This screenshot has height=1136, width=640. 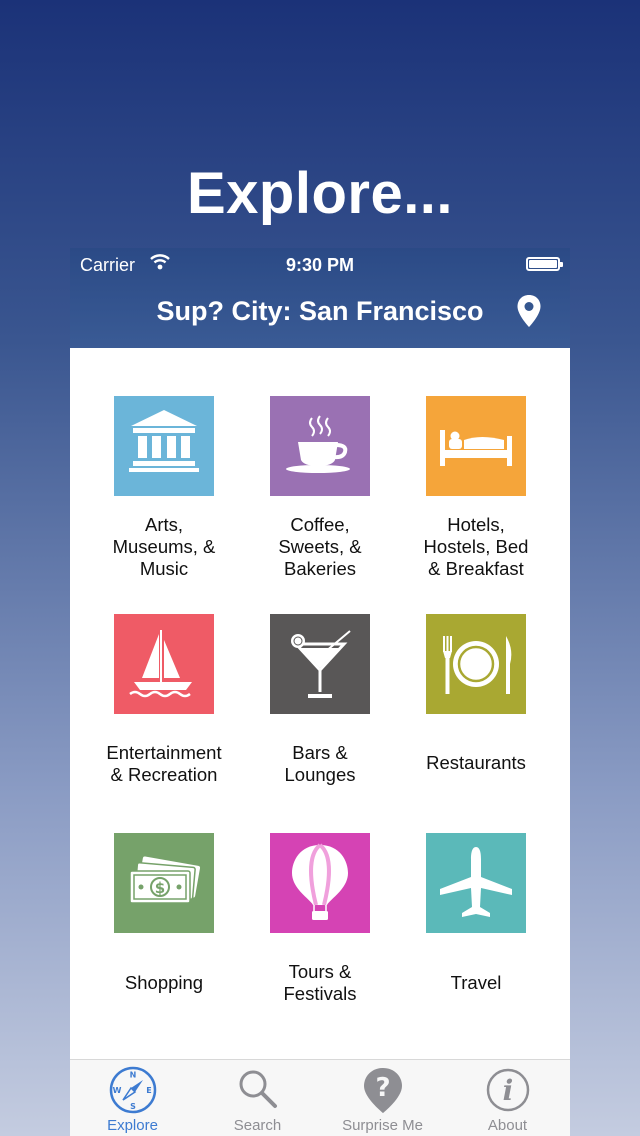 I want to click on svg-text: E, so click(x=148, y=1090).